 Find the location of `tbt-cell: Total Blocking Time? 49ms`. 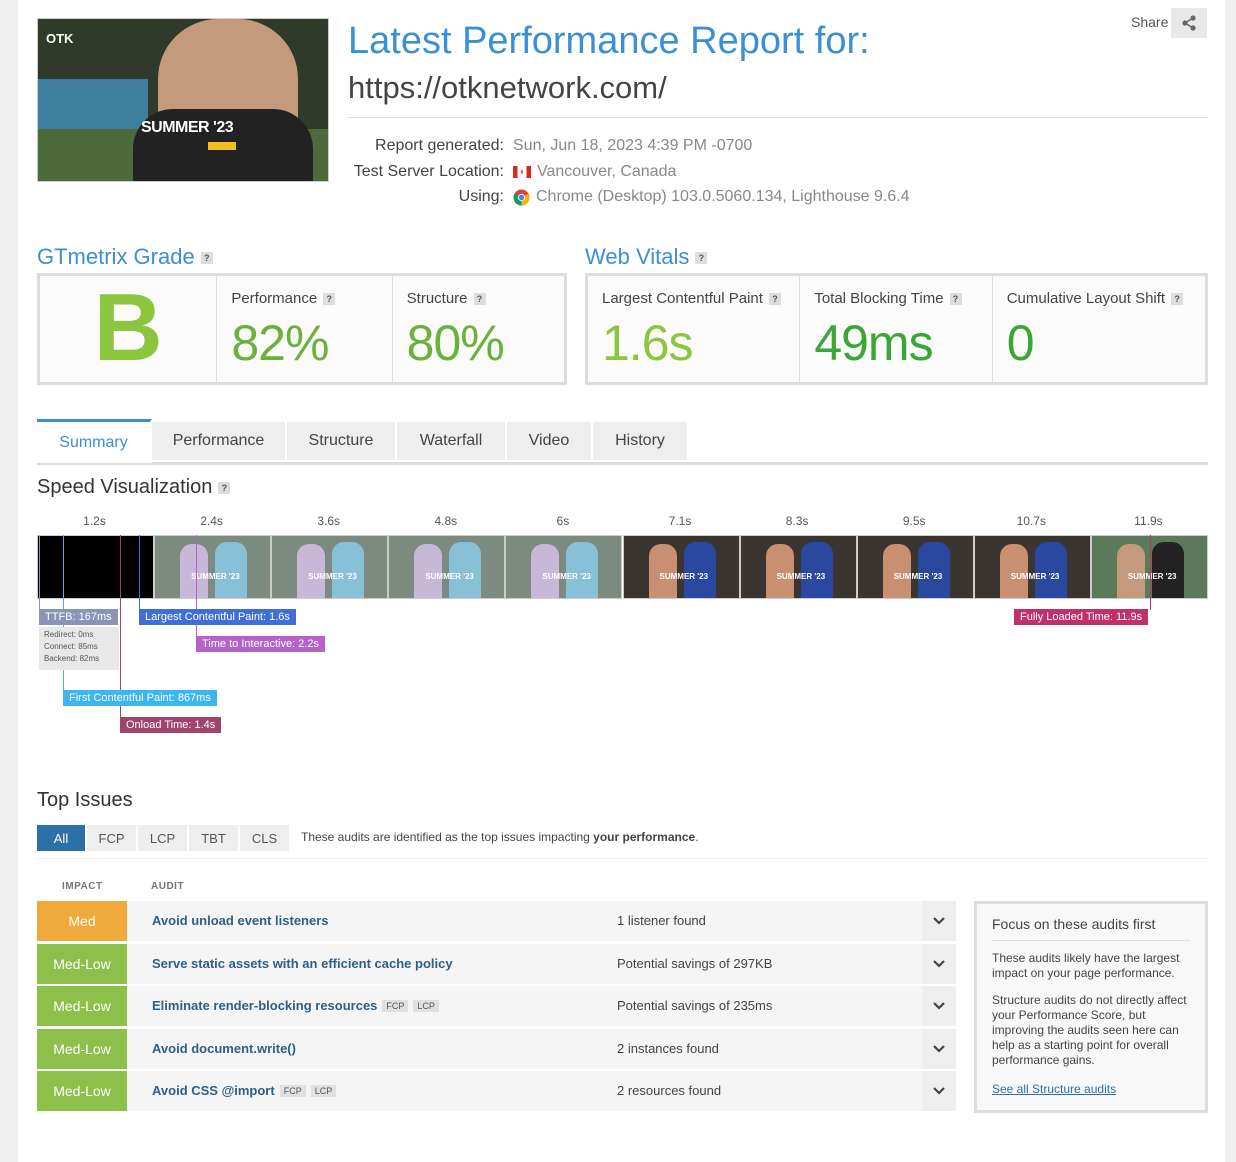

tbt-cell: Total Blocking Time? 49ms is located at coordinates (896, 329).